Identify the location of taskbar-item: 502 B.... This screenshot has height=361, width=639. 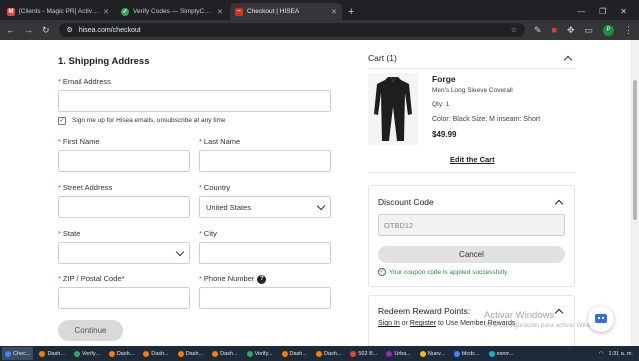
(363, 353).